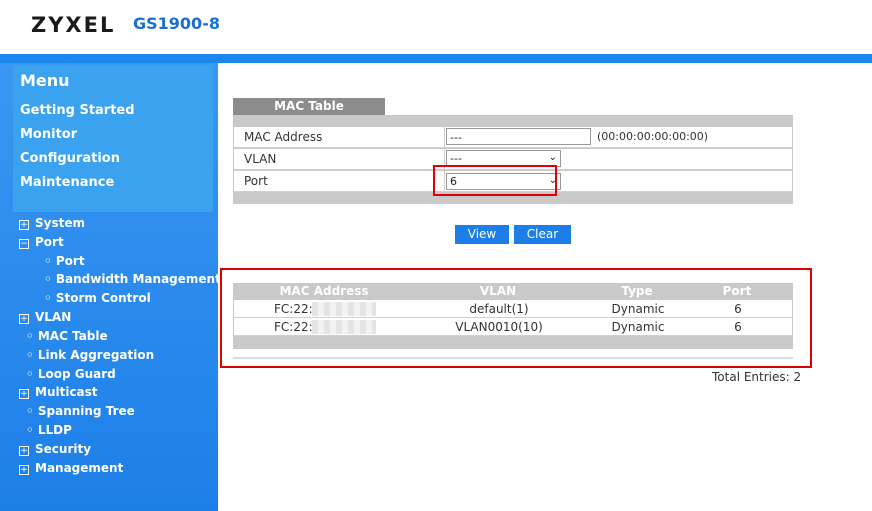  What do you see at coordinates (77, 110) in the screenshot?
I see `menu-item-getting-started: Getting Started` at bounding box center [77, 110].